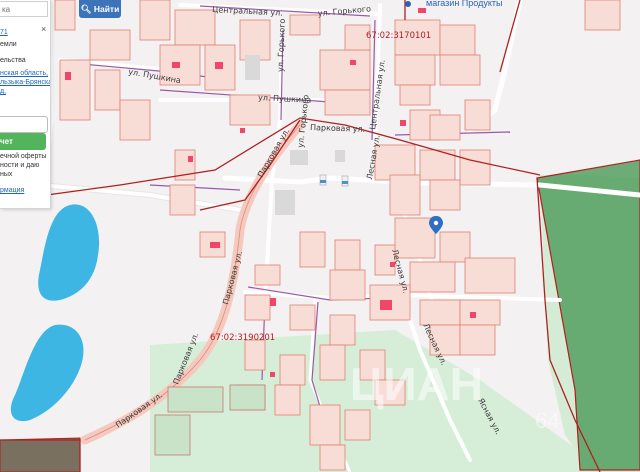 The height and width of the screenshot is (472, 640). What do you see at coordinates (242, 338) in the screenshot?
I see `cadastral-number-south: 67:02:3190201` at bounding box center [242, 338].